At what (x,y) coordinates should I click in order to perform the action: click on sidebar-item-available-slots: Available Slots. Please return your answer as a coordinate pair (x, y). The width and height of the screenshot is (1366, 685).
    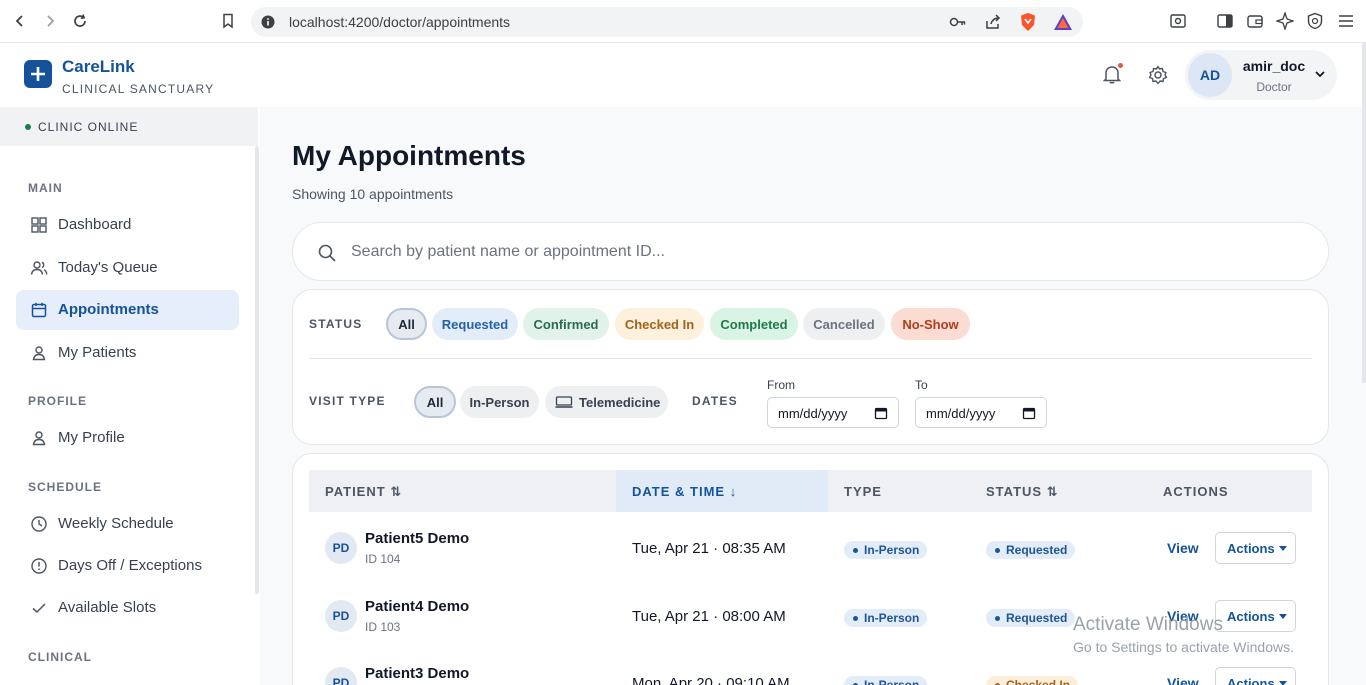
    Looking at the image, I should click on (127, 608).